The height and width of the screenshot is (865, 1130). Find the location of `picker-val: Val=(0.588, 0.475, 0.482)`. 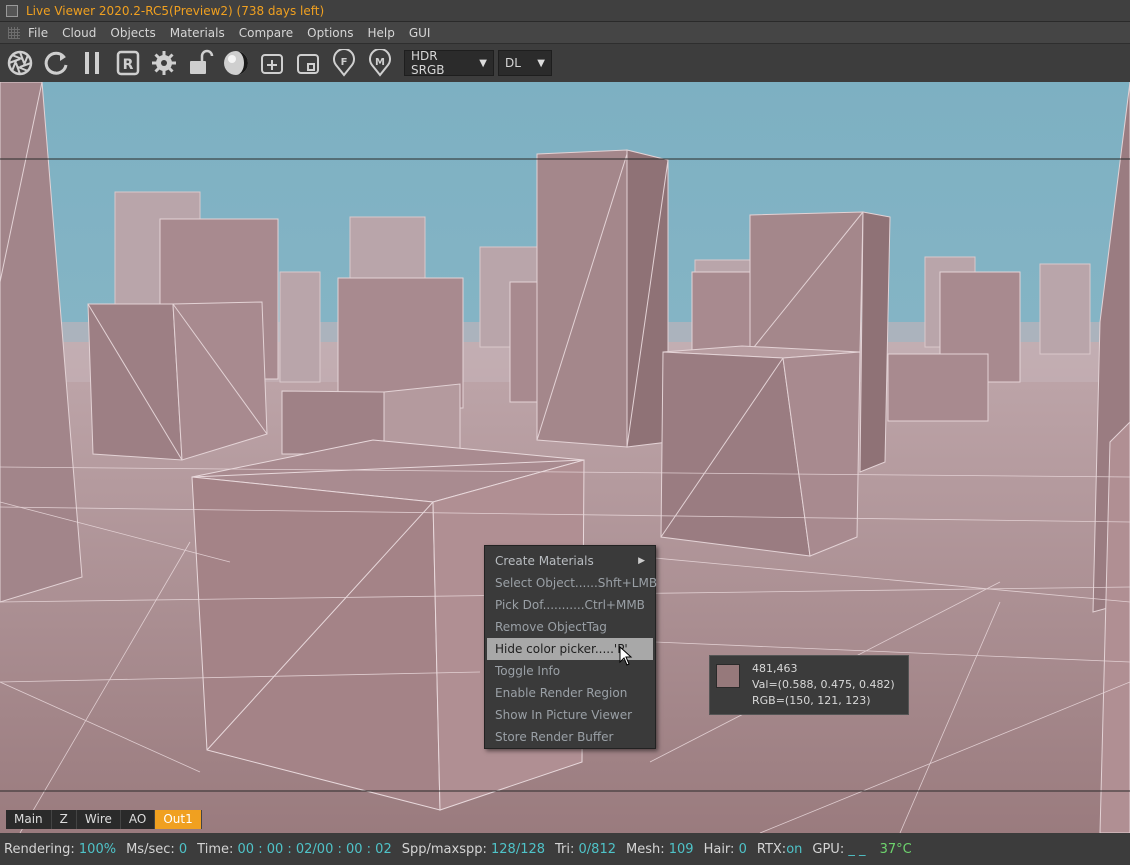

picker-val: Val=(0.588, 0.475, 0.482) is located at coordinates (823, 684).